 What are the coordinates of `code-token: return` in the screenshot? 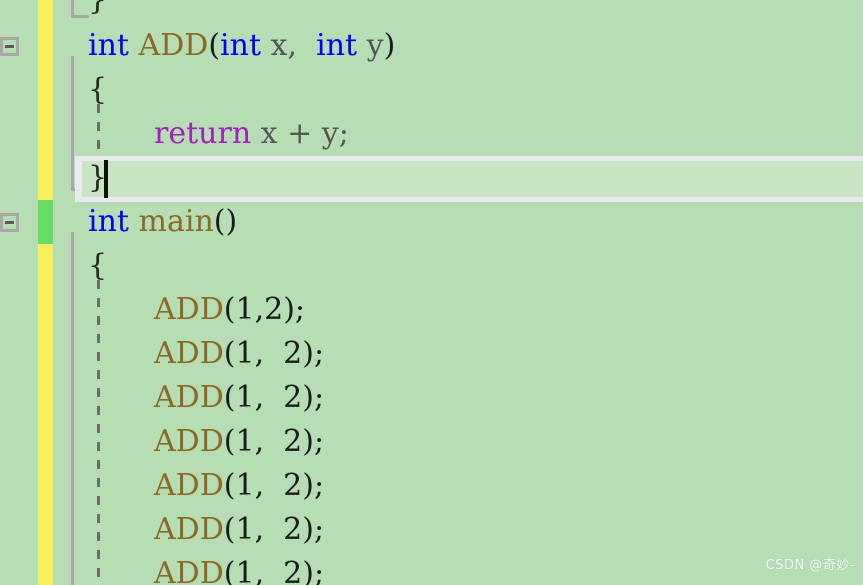 It's located at (203, 133).